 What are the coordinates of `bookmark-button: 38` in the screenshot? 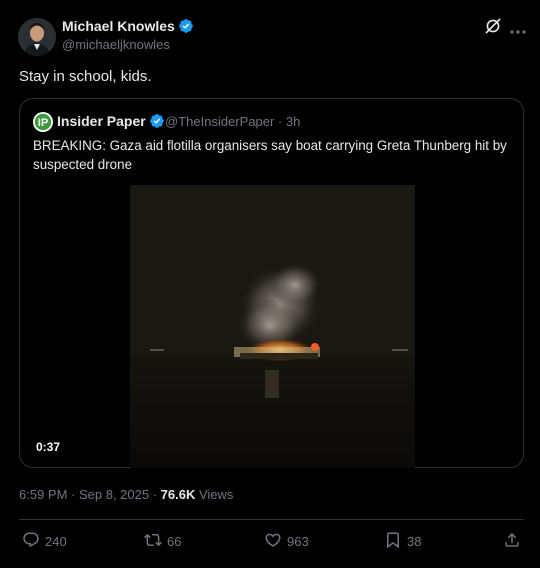 It's located at (402, 541).